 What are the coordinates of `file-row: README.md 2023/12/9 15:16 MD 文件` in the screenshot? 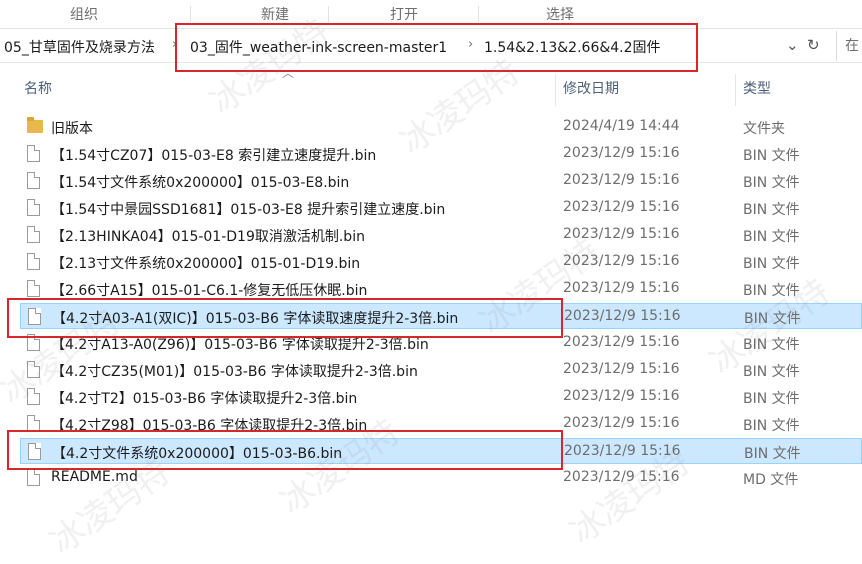 It's located at (441, 478).